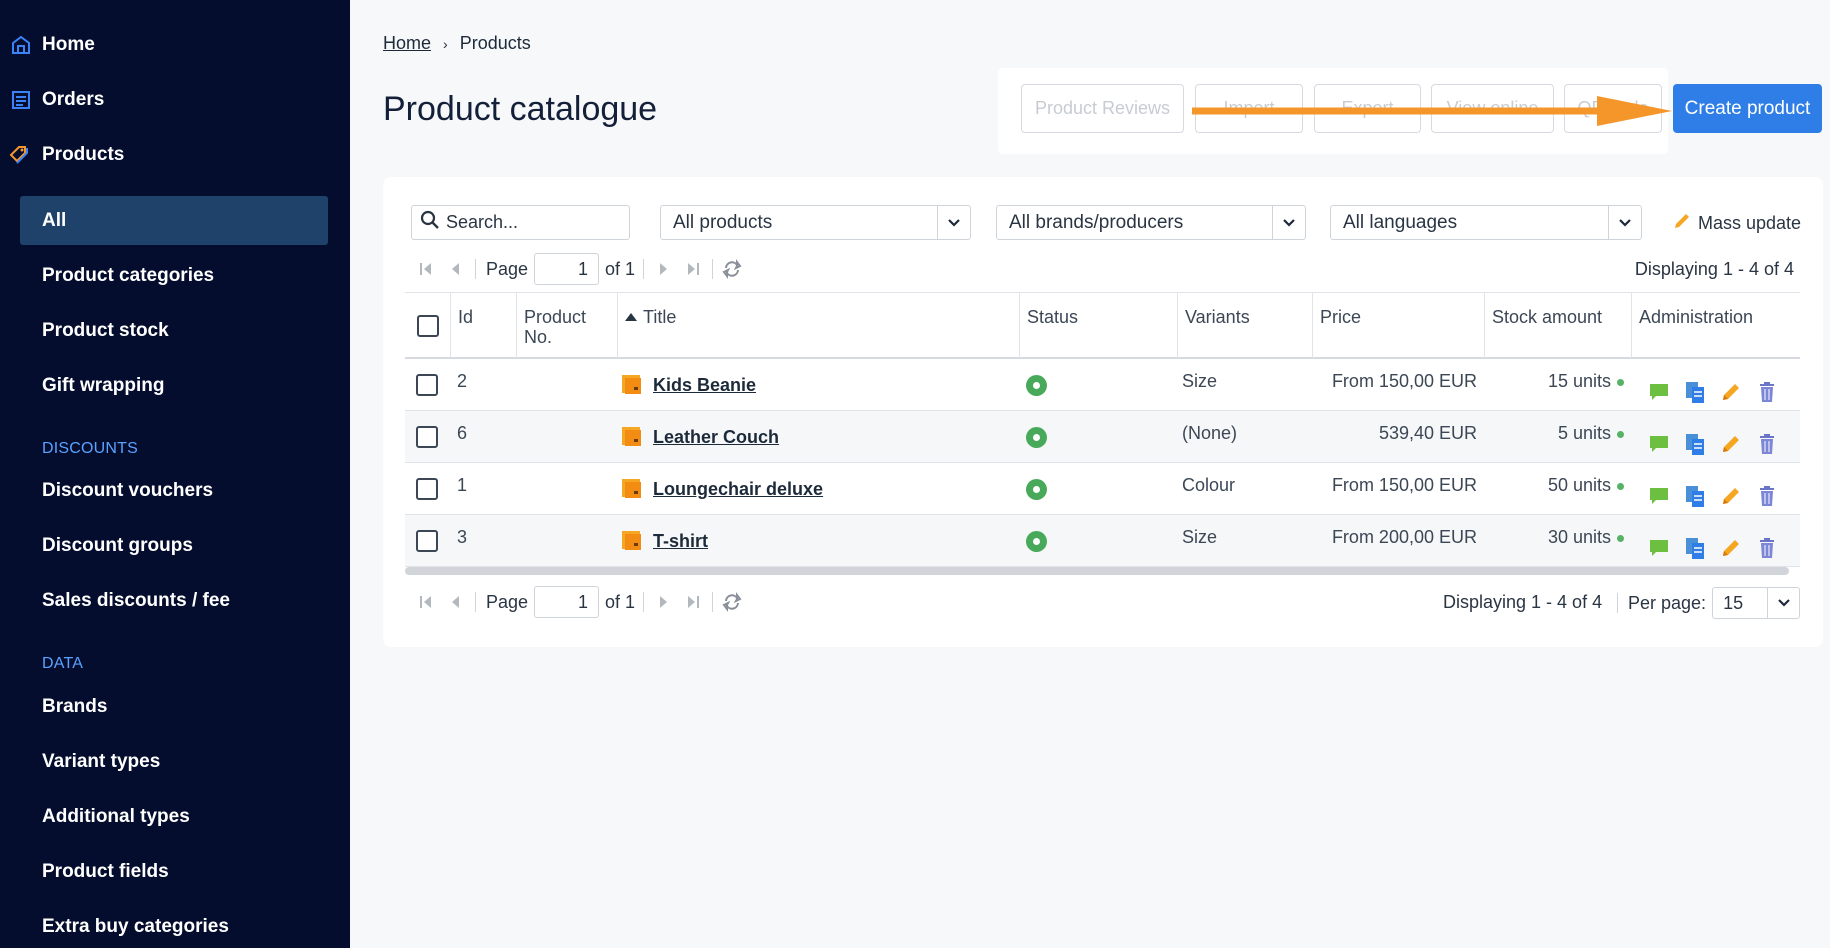 The width and height of the screenshot is (1830, 948). What do you see at coordinates (1097, 571) in the screenshot?
I see `horizontal-scrollbar` at bounding box center [1097, 571].